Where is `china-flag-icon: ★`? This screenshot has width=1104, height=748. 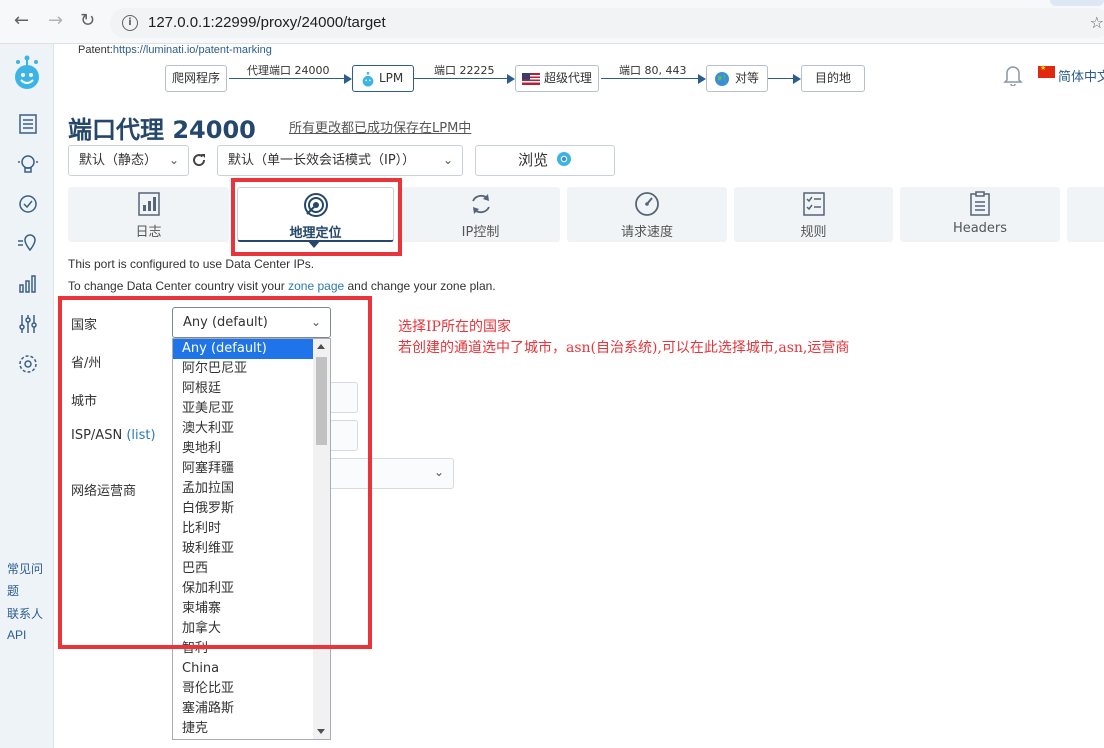 china-flag-icon: ★ is located at coordinates (1046, 71).